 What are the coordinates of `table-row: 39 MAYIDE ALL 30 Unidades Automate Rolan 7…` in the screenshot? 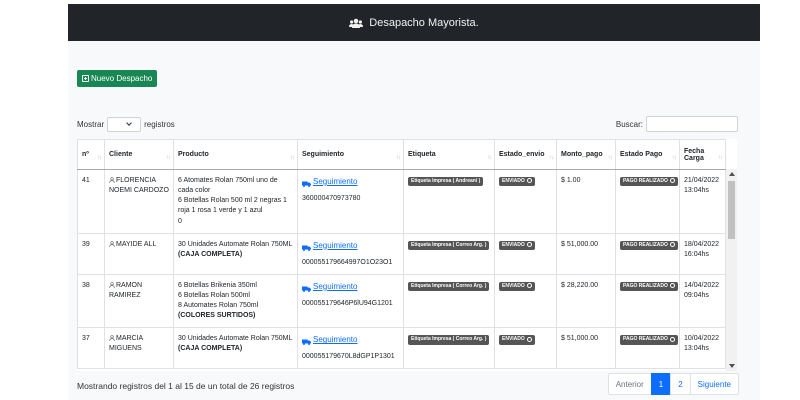 It's located at (401, 253).